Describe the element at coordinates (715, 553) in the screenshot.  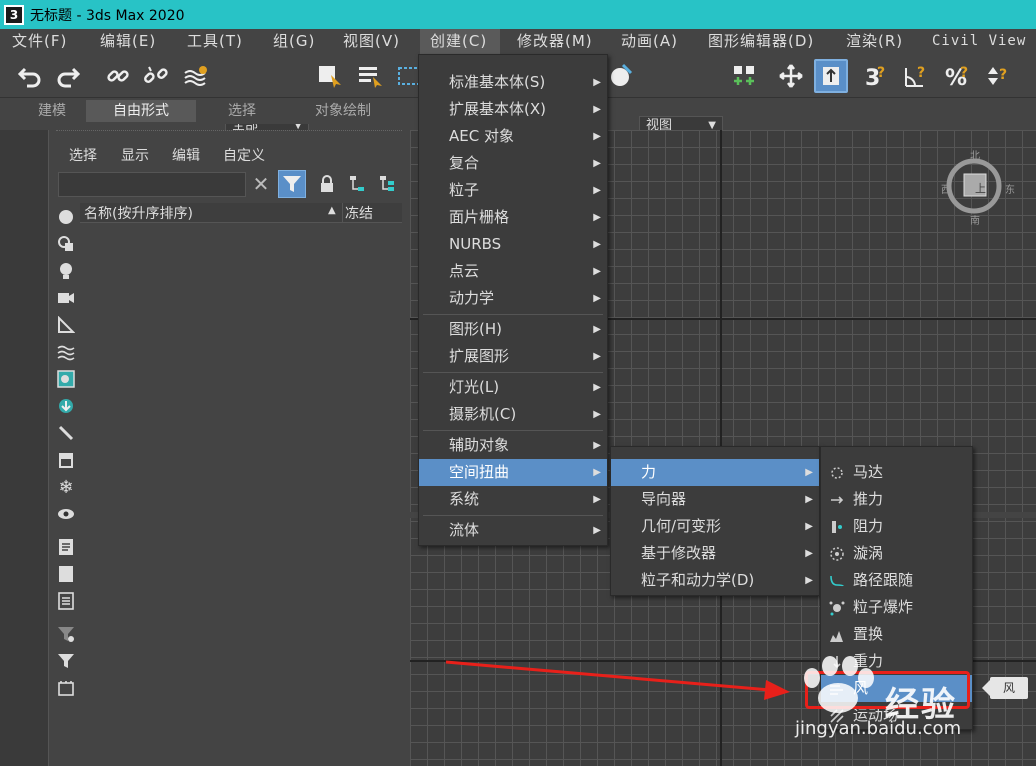
I see `submenu-item-modifier-based: 基于修改器 ▶` at that location.